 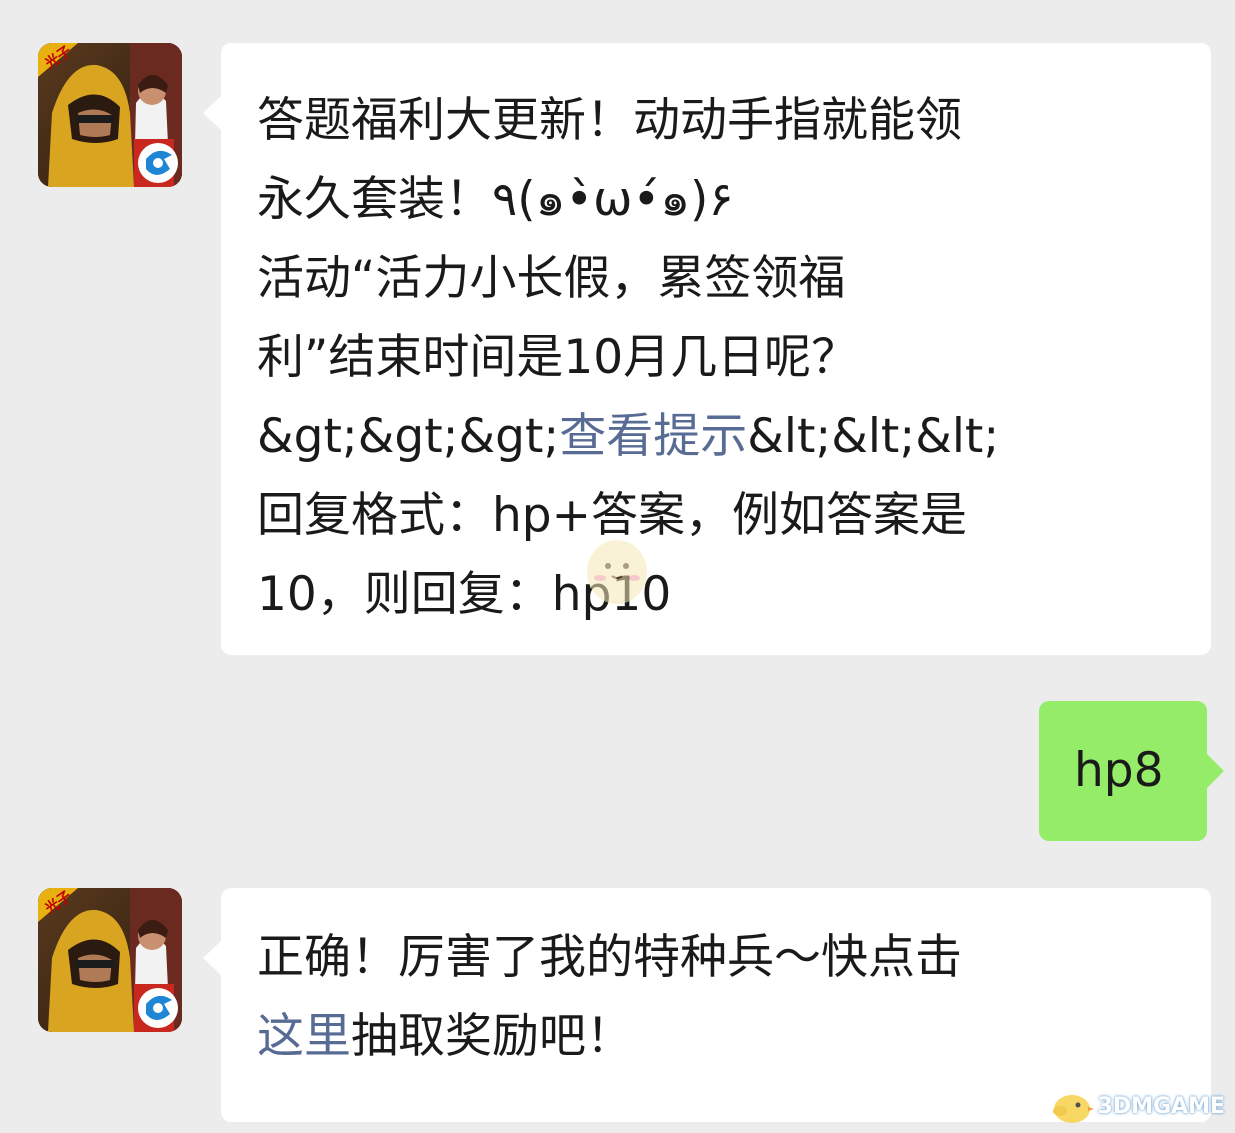 What do you see at coordinates (1119, 770) in the screenshot?
I see `outgoing-message-text: hp8` at bounding box center [1119, 770].